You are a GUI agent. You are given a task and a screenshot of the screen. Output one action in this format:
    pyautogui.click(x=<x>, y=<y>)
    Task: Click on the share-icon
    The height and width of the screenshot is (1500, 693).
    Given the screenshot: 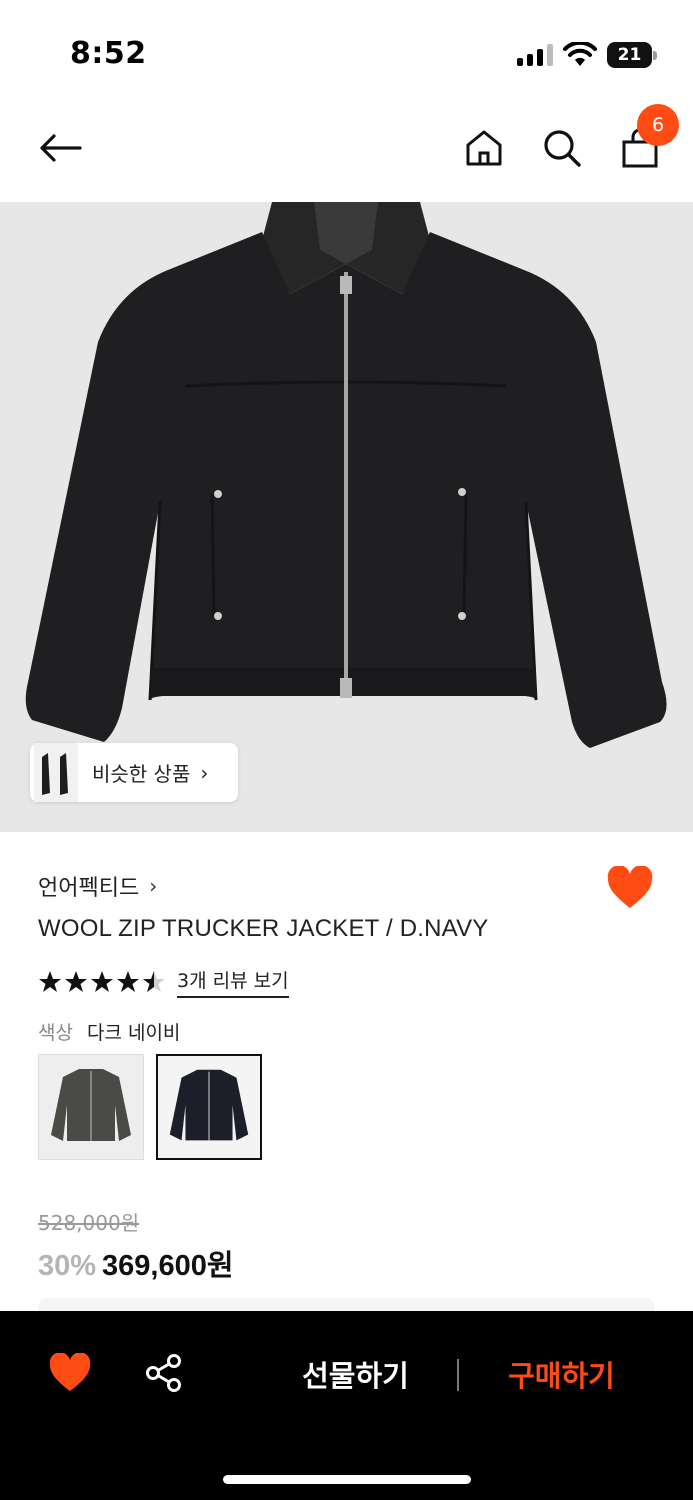 What is the action you would take?
    pyautogui.click(x=163, y=1373)
    